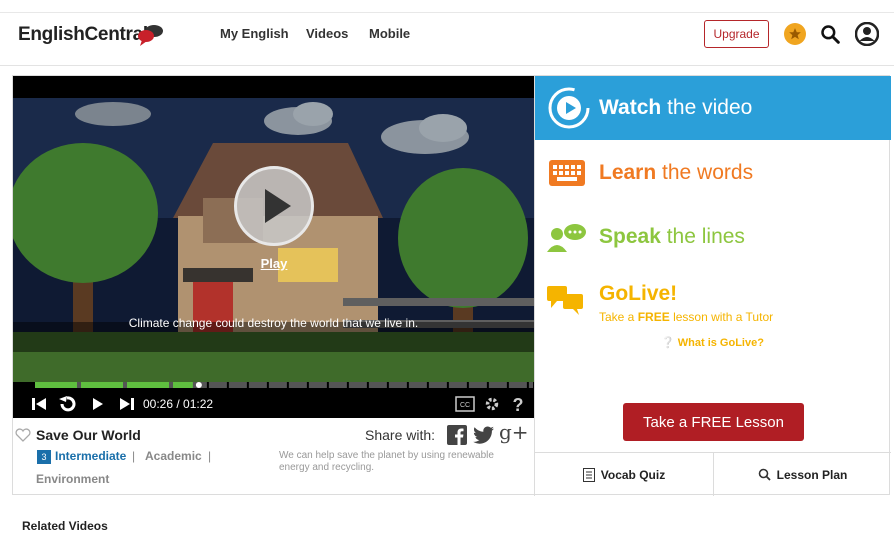 This screenshot has height=533, width=894. Describe the element at coordinates (88, 435) in the screenshot. I see `video-title: Save Our World` at that location.